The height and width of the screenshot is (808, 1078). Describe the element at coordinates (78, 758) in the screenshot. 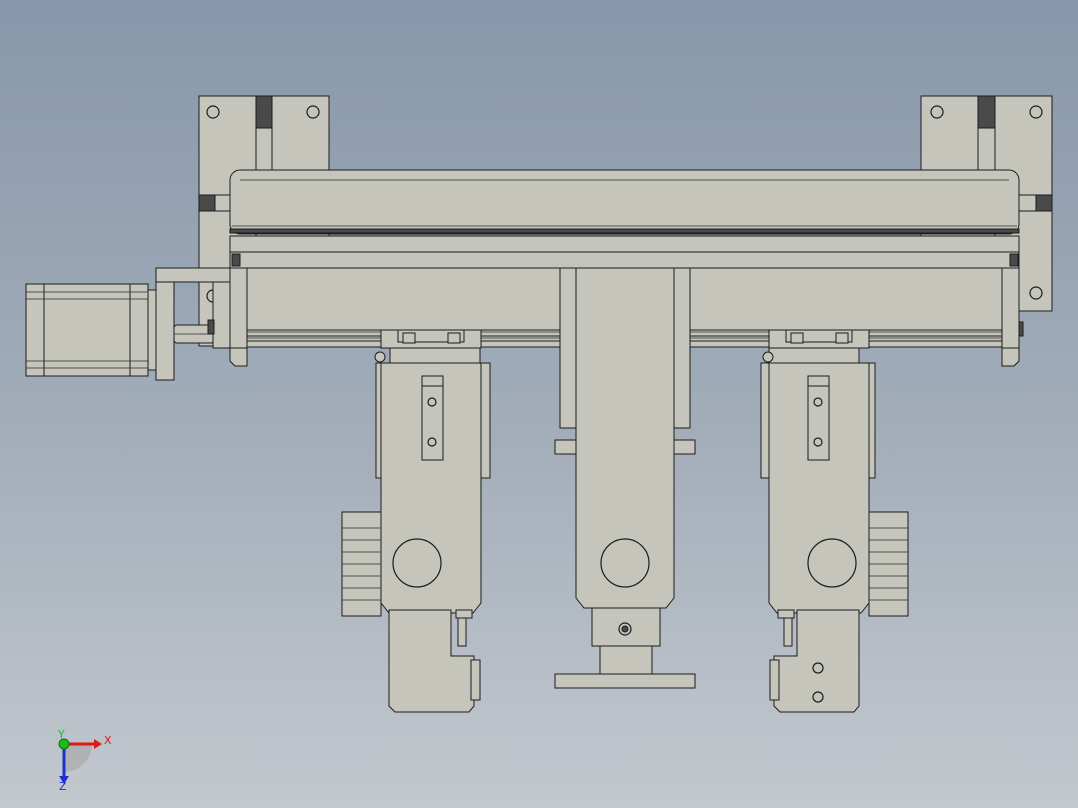

I see `triad-plane-shading` at that location.